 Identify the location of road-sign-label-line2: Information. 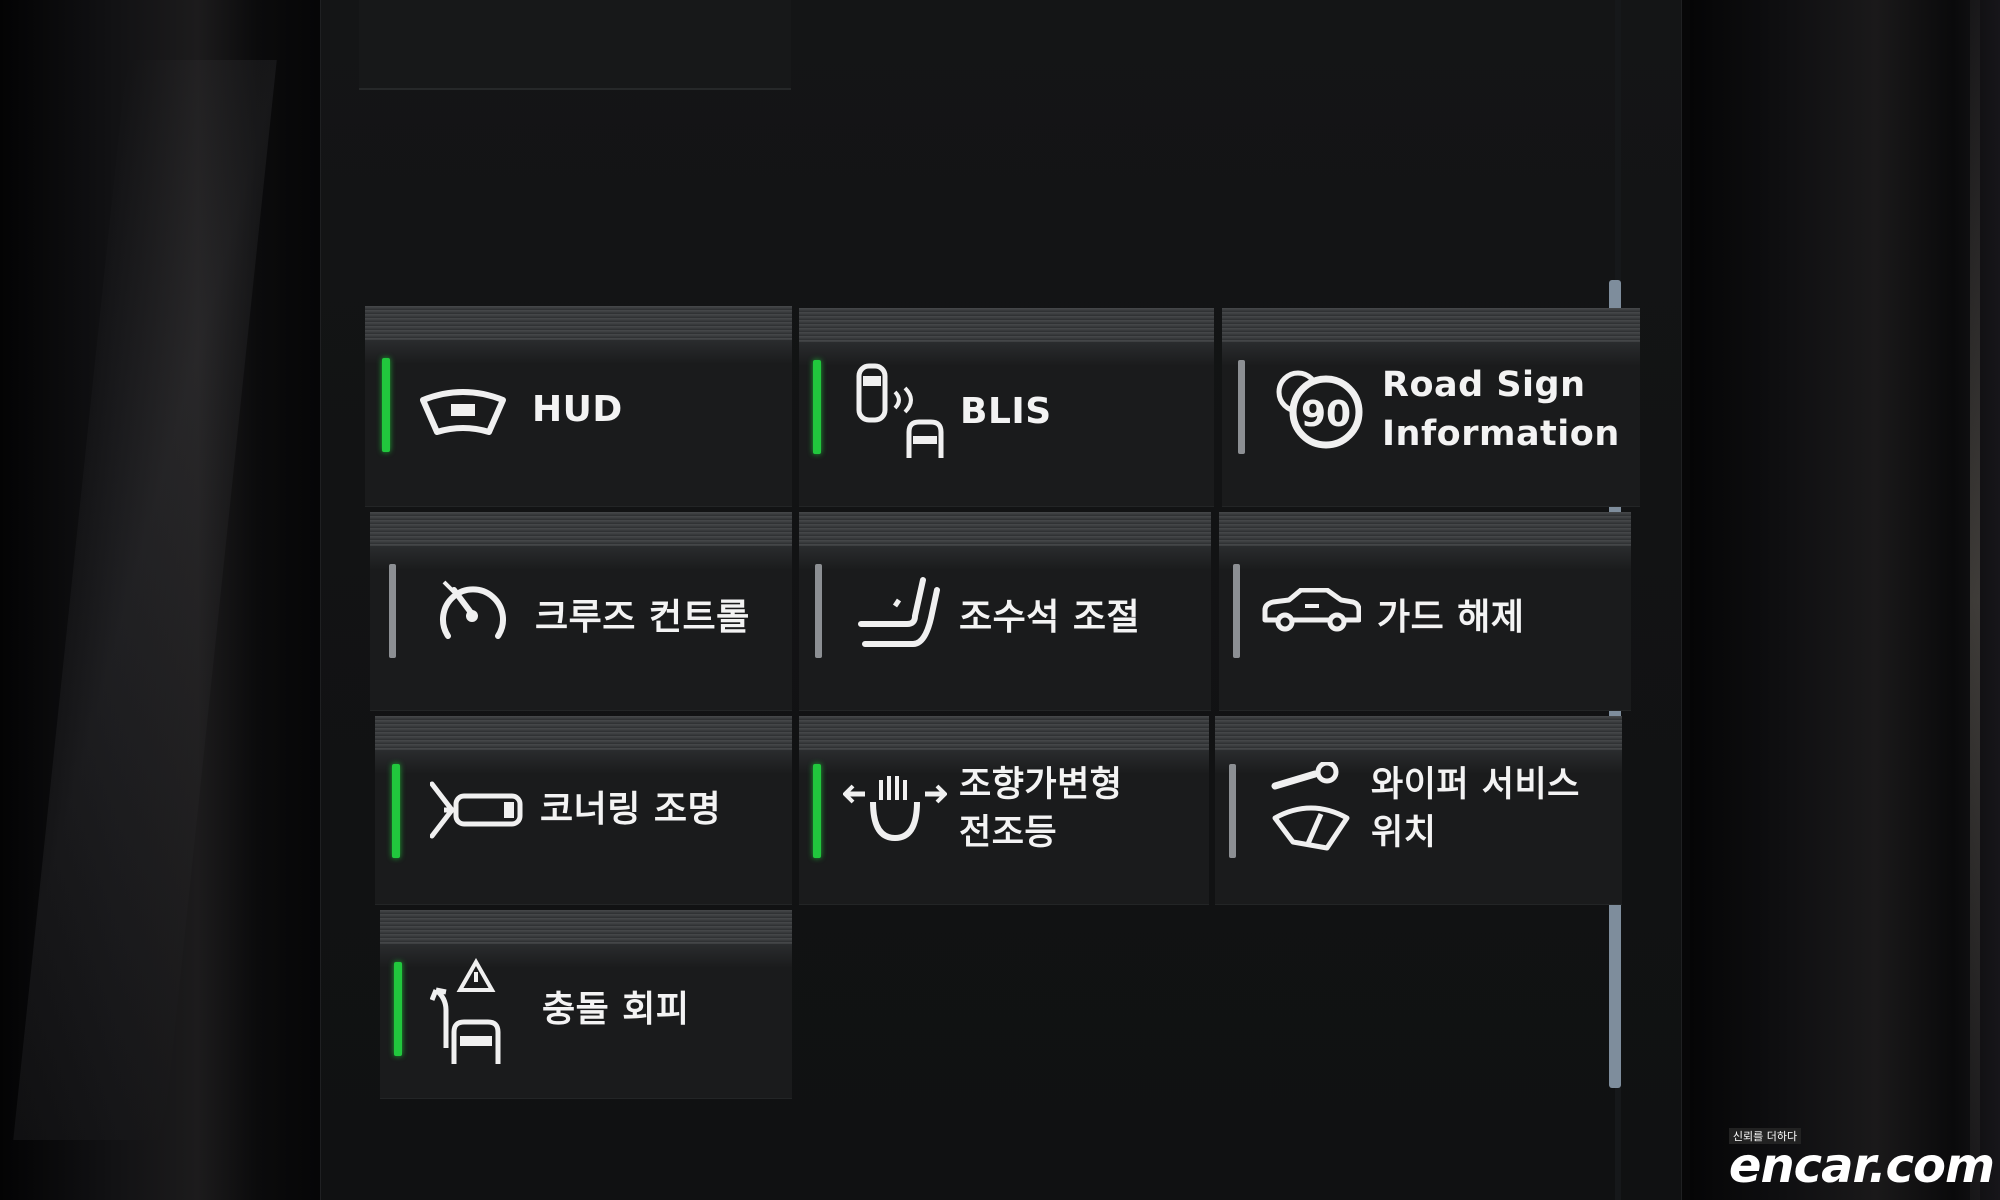
(1501, 434).